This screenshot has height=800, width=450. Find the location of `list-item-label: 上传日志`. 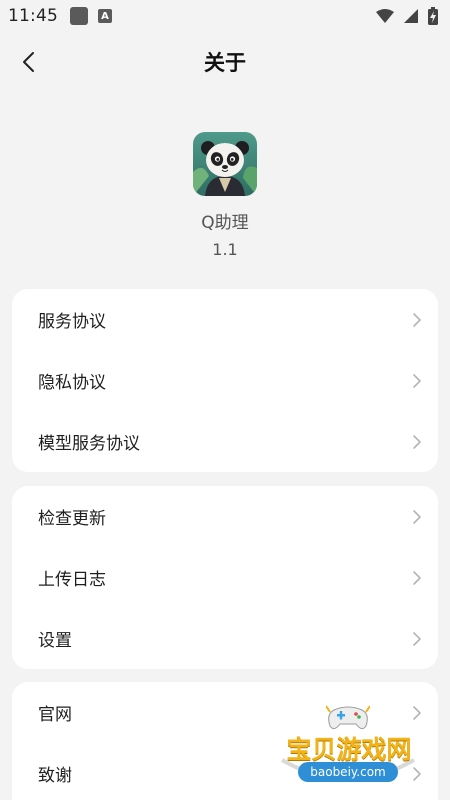

list-item-label: 上传日志 is located at coordinates (72, 580).